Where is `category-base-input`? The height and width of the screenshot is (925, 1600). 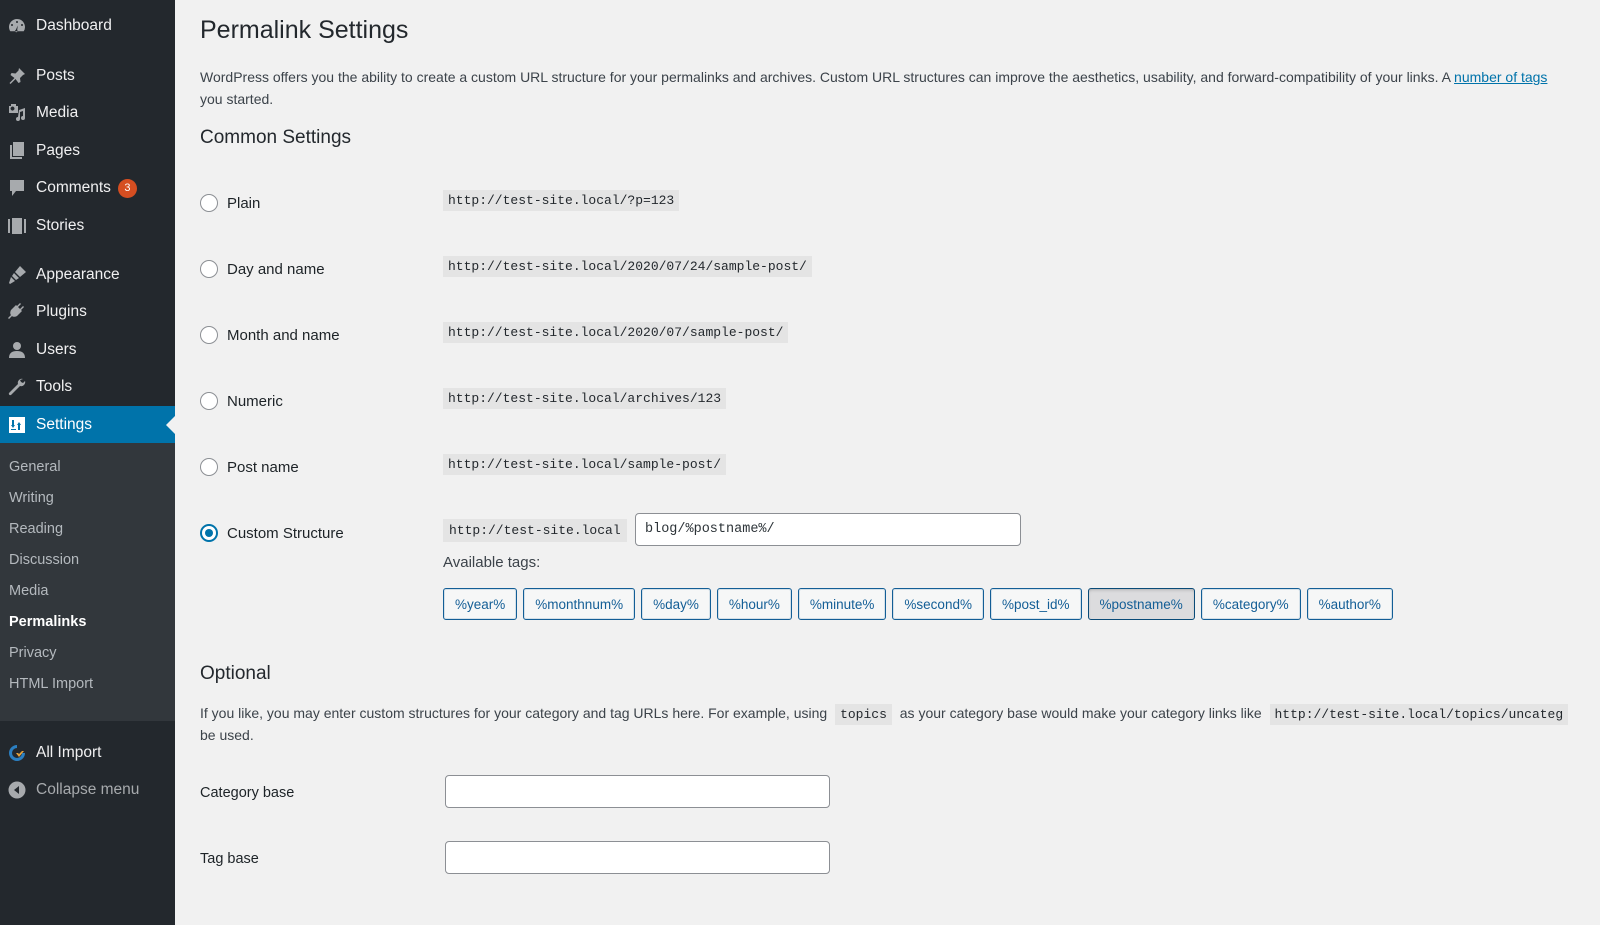 category-base-input is located at coordinates (637, 791).